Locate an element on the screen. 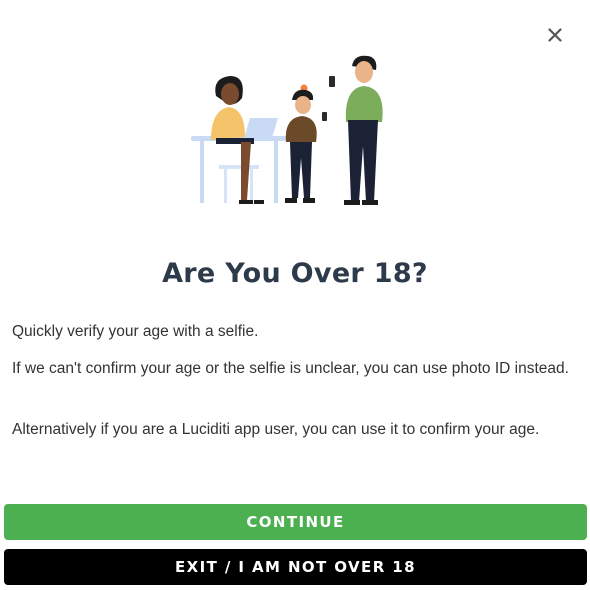 The image size is (590, 590). boy-head is located at coordinates (303, 105).